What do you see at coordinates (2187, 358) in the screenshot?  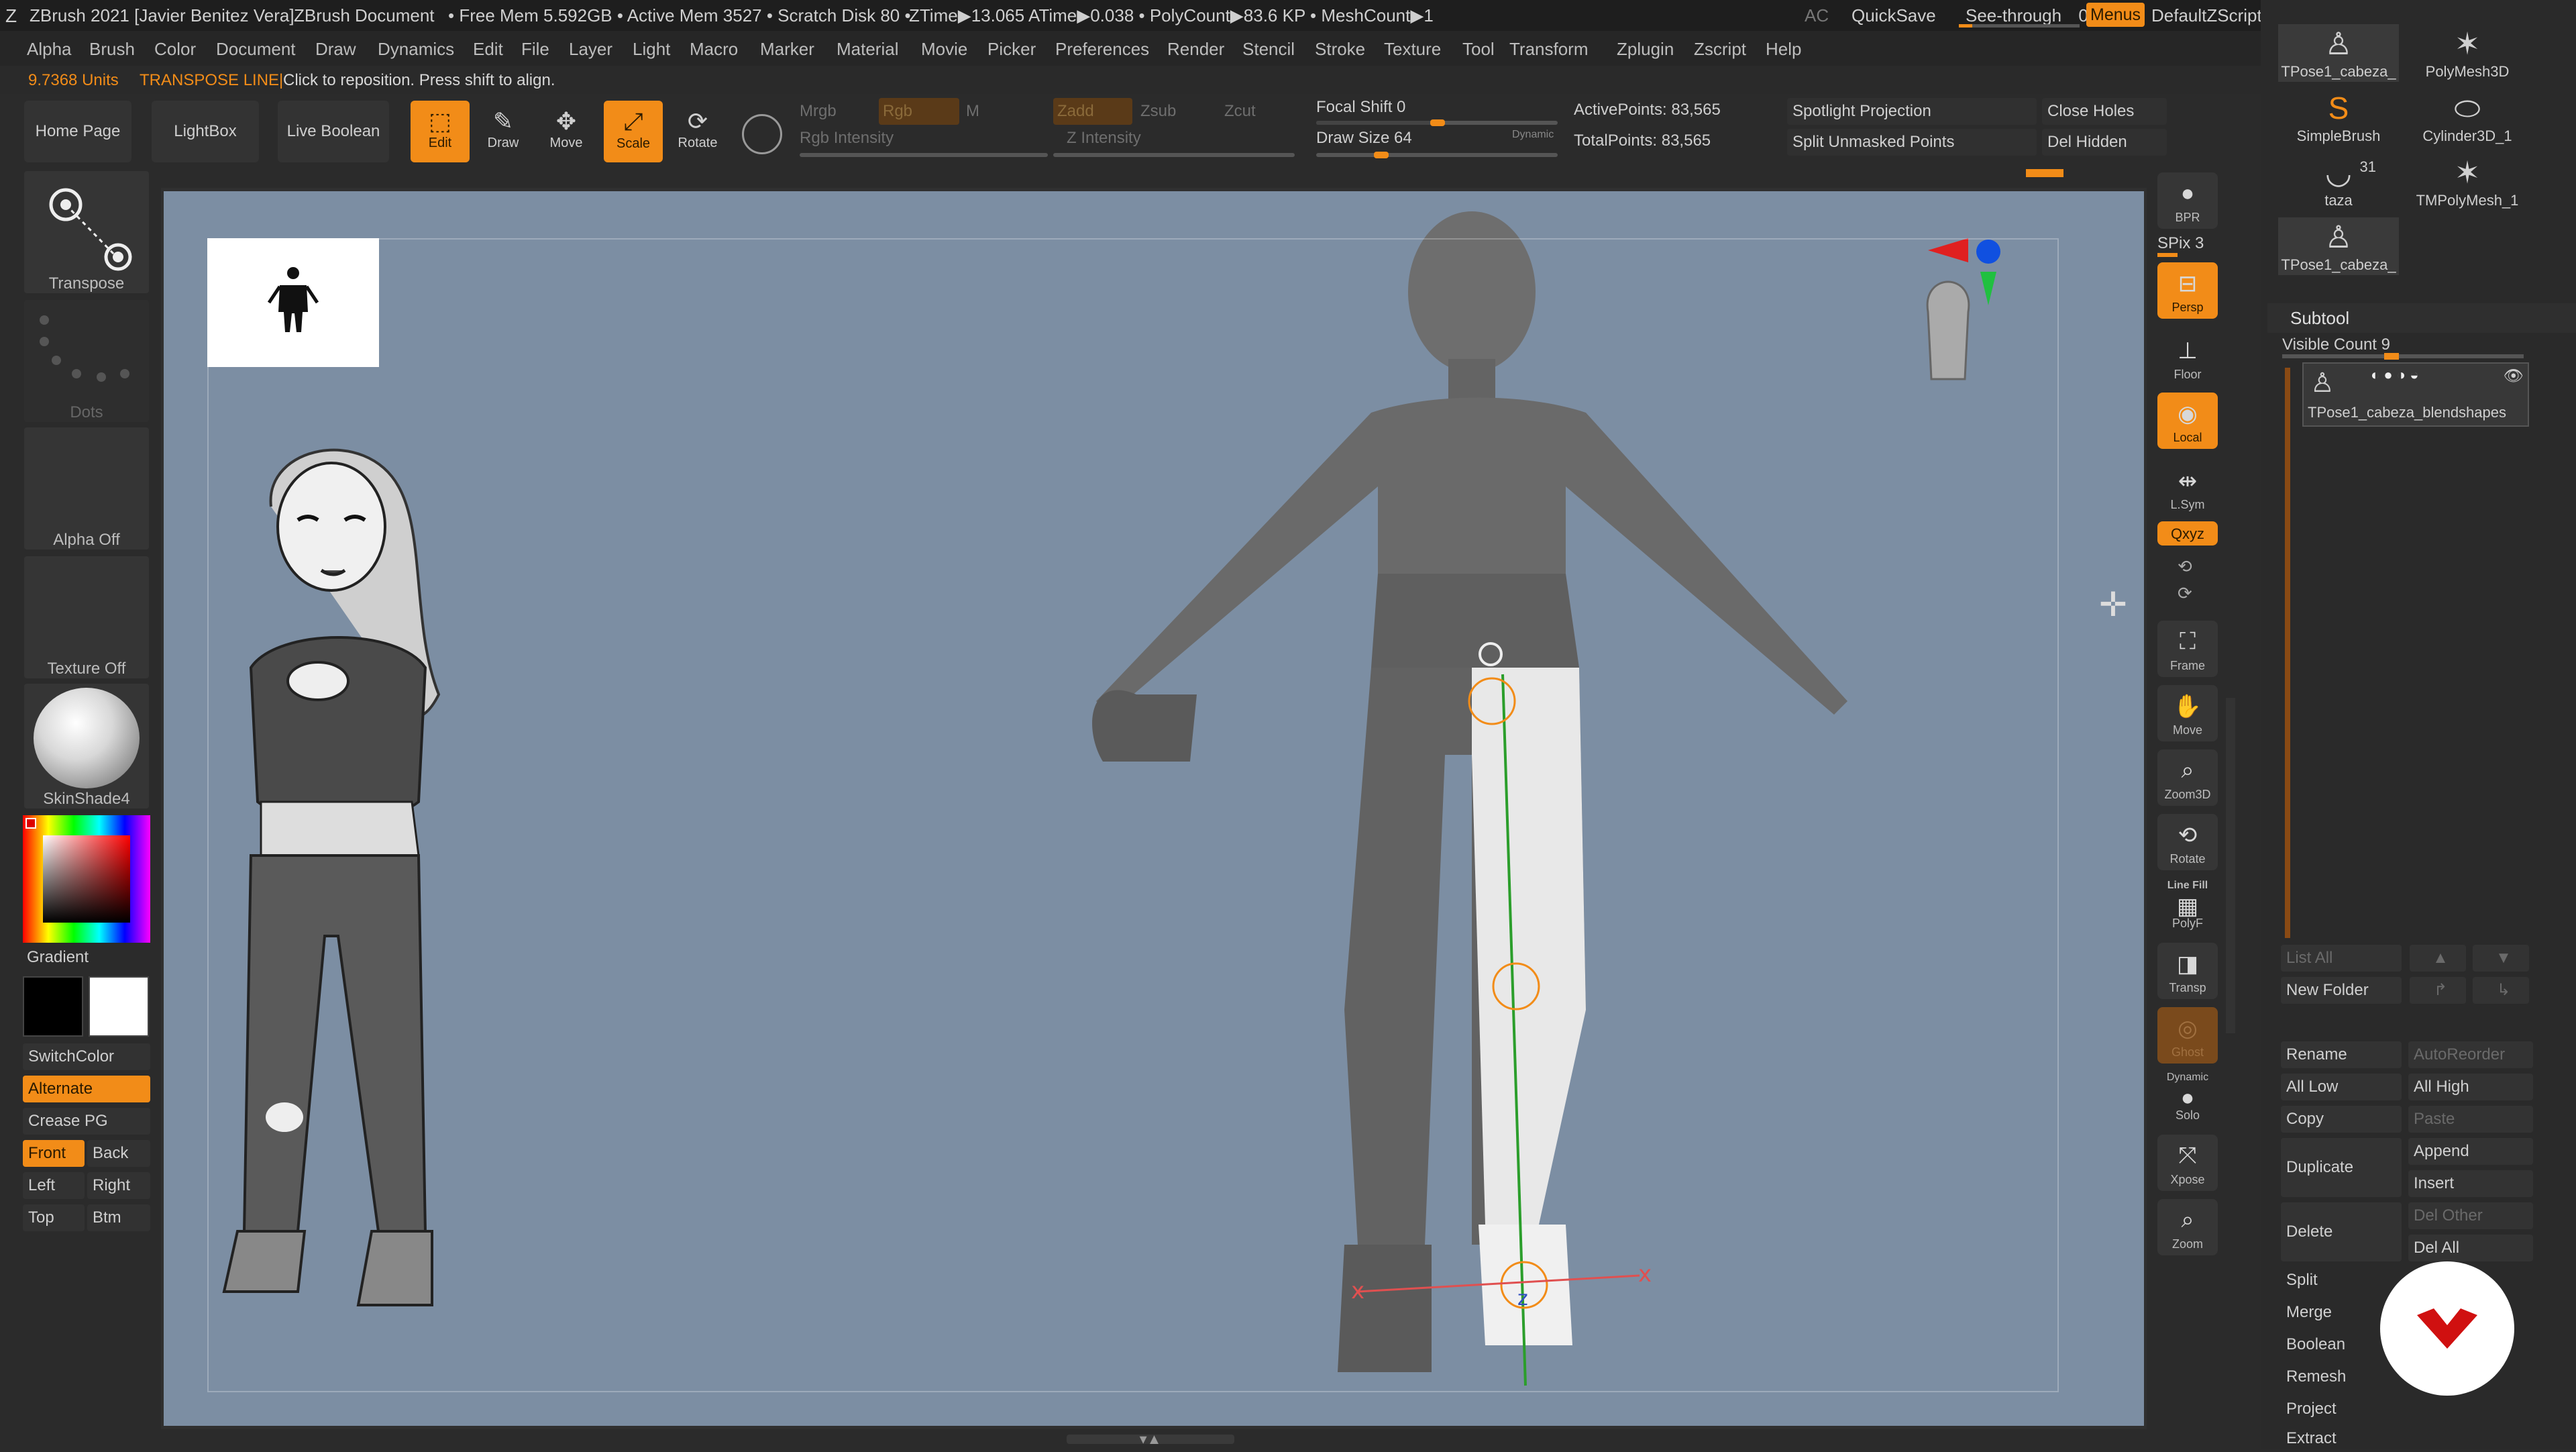 I see `floor-button: ⊥ Floor` at bounding box center [2187, 358].